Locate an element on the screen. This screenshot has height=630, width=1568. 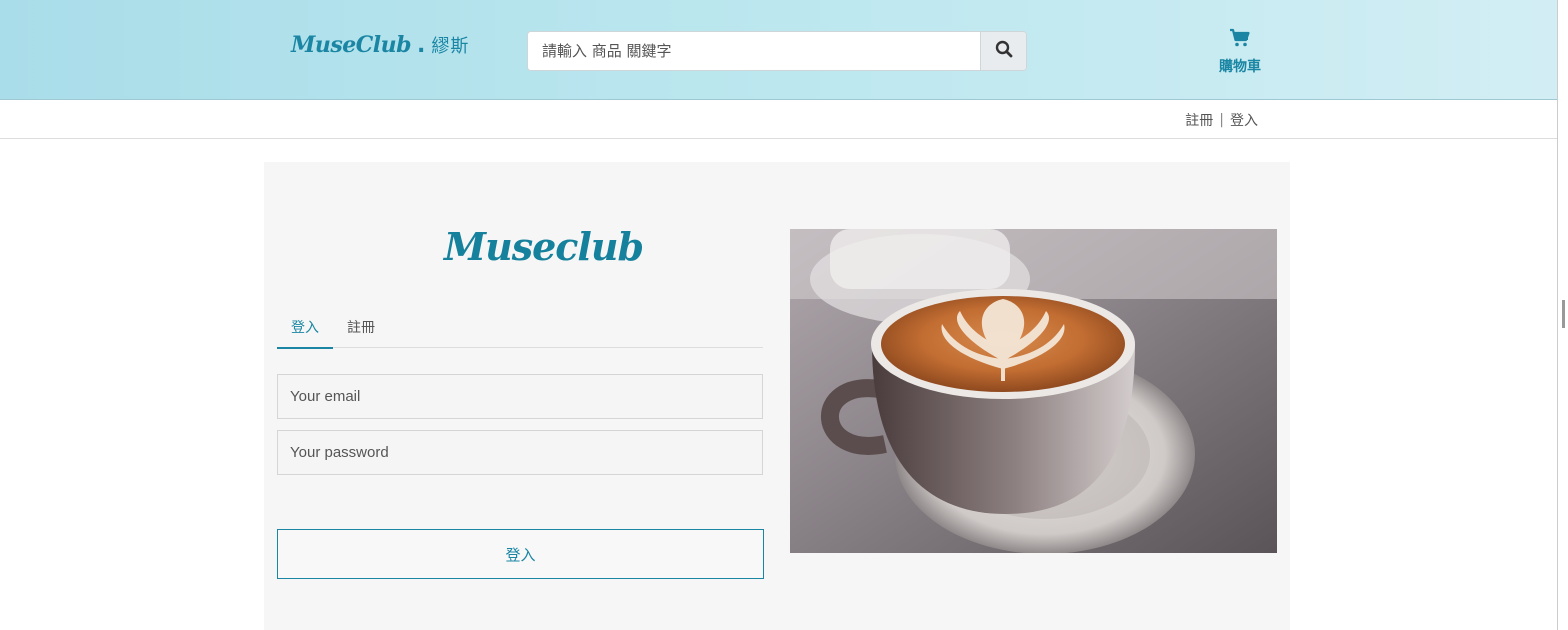
scrollbar-thumb is located at coordinates (1563, 314).